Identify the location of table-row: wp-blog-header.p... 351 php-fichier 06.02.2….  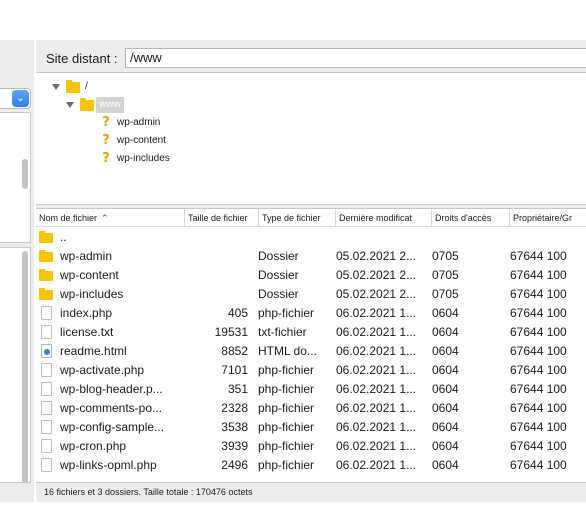
(311, 389).